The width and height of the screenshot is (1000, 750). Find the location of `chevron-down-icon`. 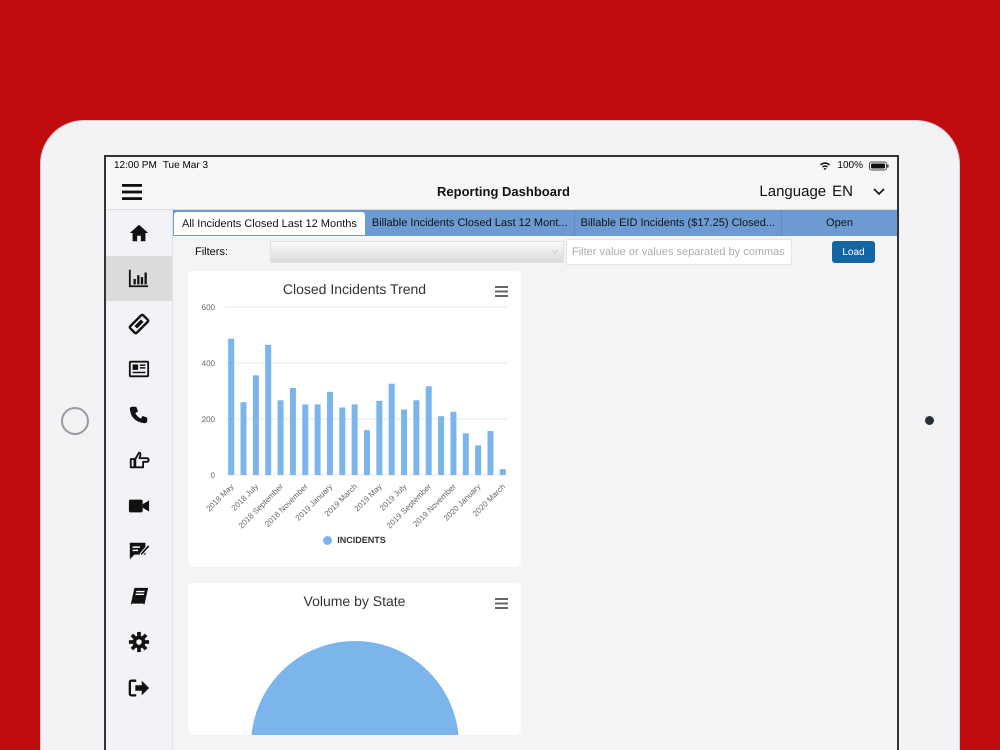

chevron-down-icon is located at coordinates (879, 192).